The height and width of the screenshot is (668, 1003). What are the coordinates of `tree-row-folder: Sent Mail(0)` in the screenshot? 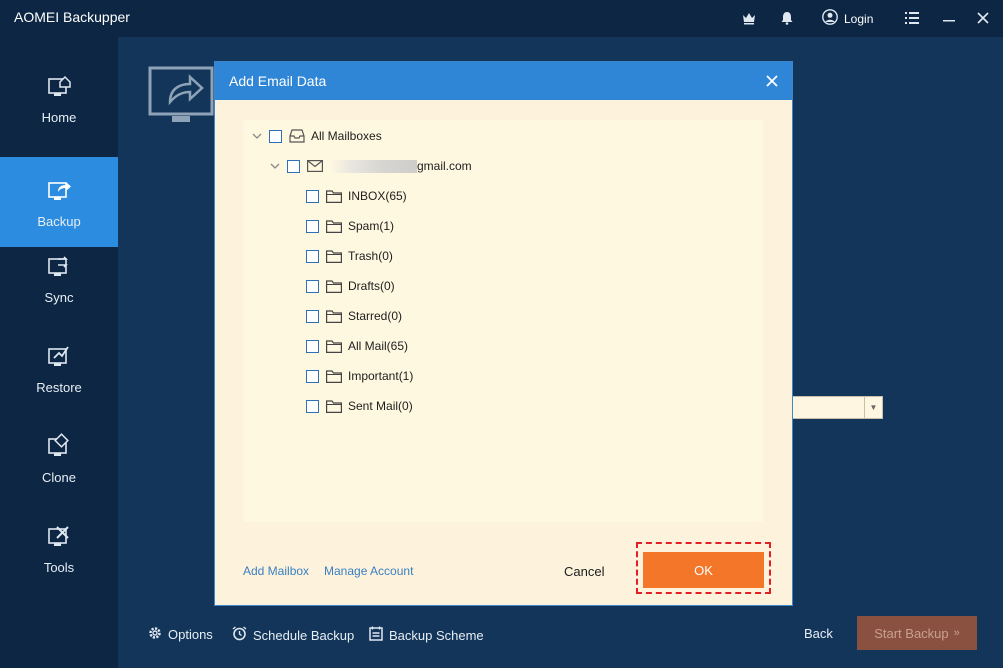 It's located at (359, 406).